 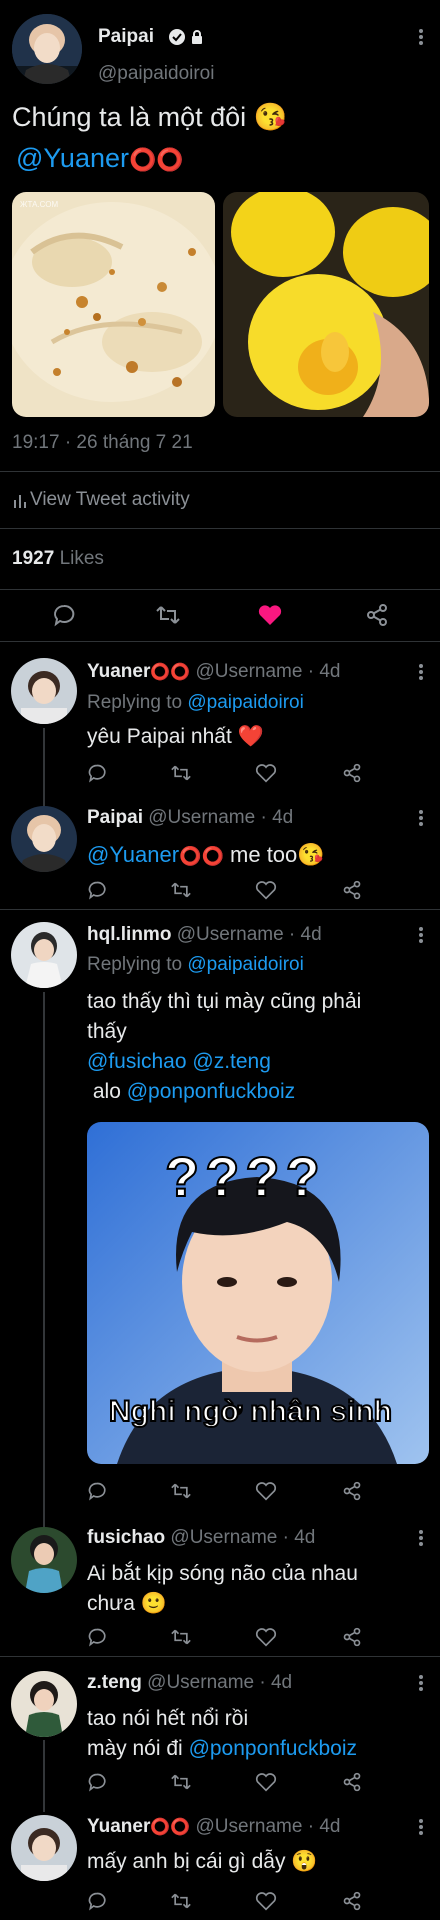 I want to click on meme-caption: Nghi ngờ nhân sinh, so click(x=250, y=1411).